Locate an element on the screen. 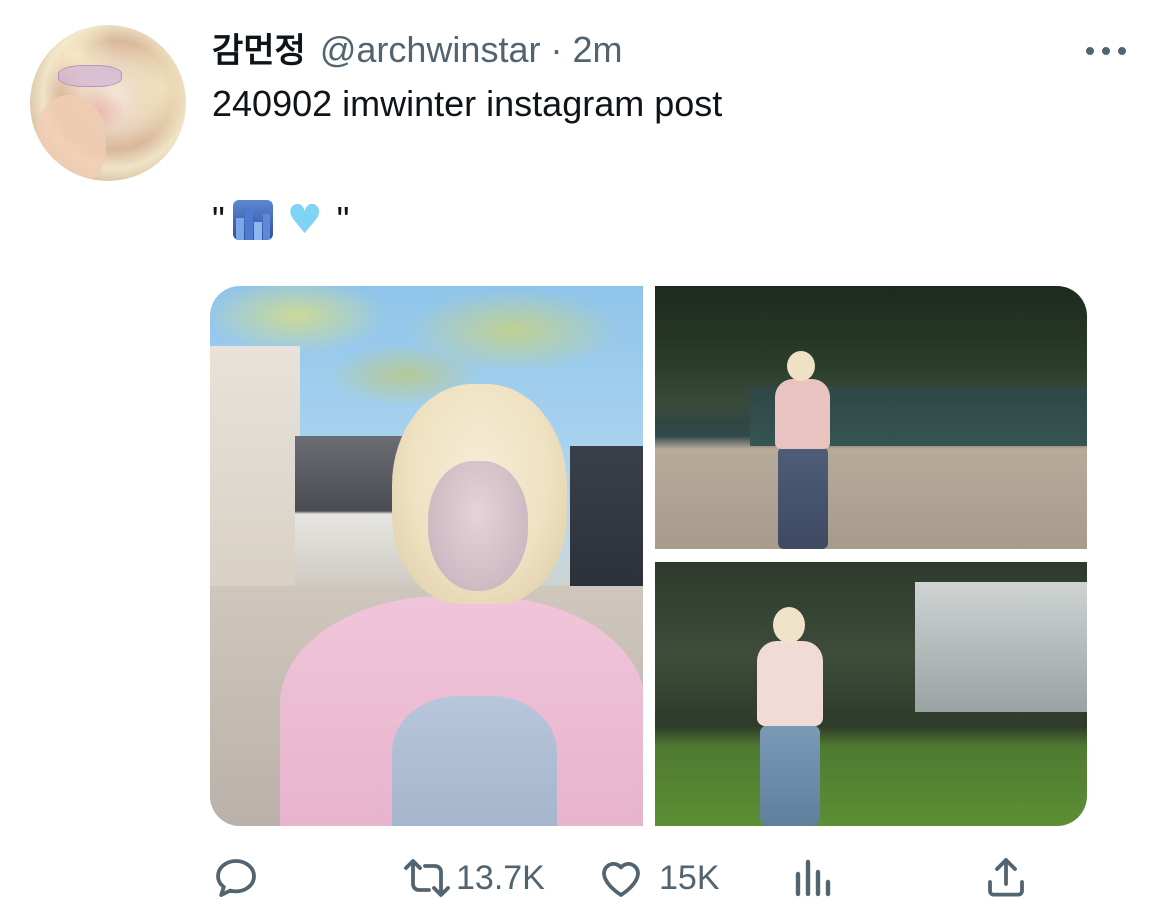  shop-front is located at coordinates (606, 526).